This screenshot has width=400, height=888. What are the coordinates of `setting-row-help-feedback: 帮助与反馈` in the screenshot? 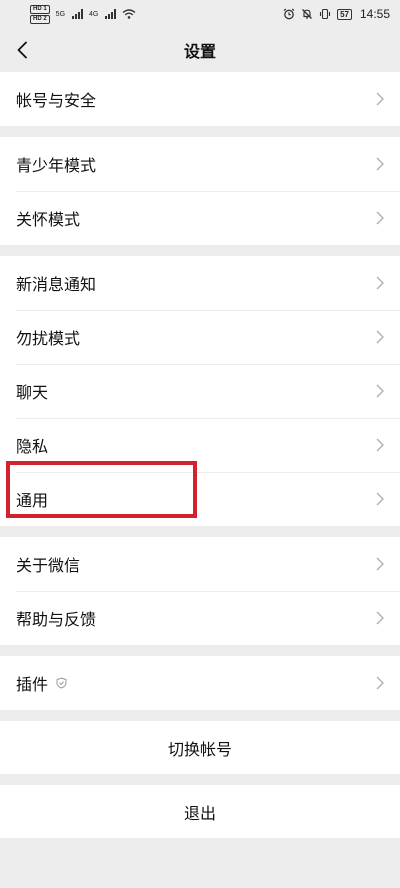 It's located at (200, 618).